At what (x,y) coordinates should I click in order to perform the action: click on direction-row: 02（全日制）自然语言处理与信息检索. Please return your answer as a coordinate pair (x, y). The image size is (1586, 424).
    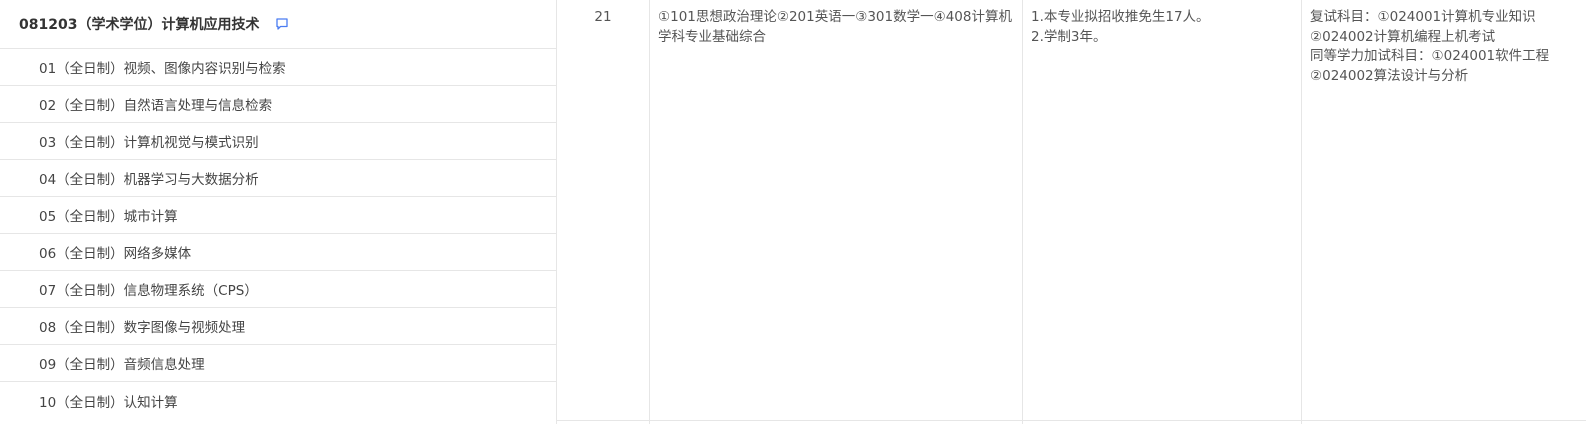
    Looking at the image, I should click on (278, 104).